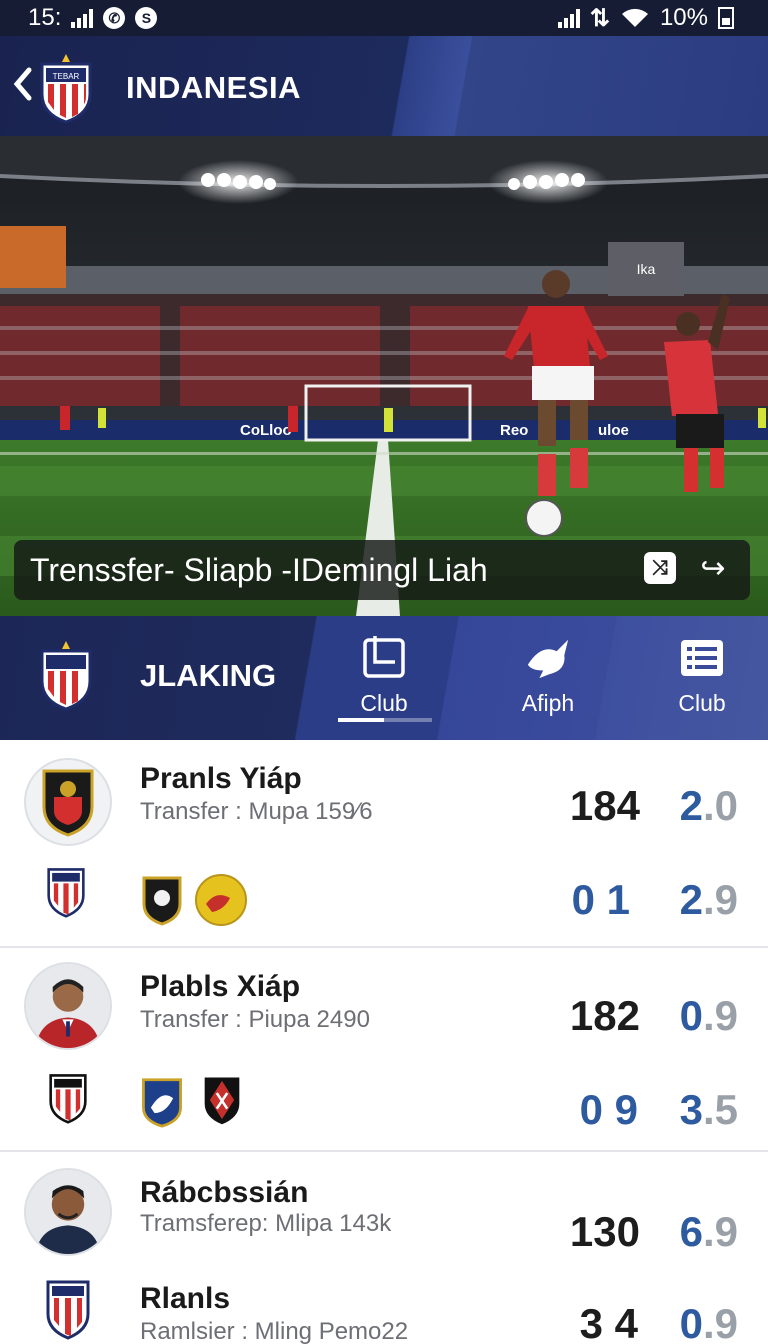 The width and height of the screenshot is (768, 1344). What do you see at coordinates (634, 17) in the screenshot?
I see `wifi-icon` at bounding box center [634, 17].